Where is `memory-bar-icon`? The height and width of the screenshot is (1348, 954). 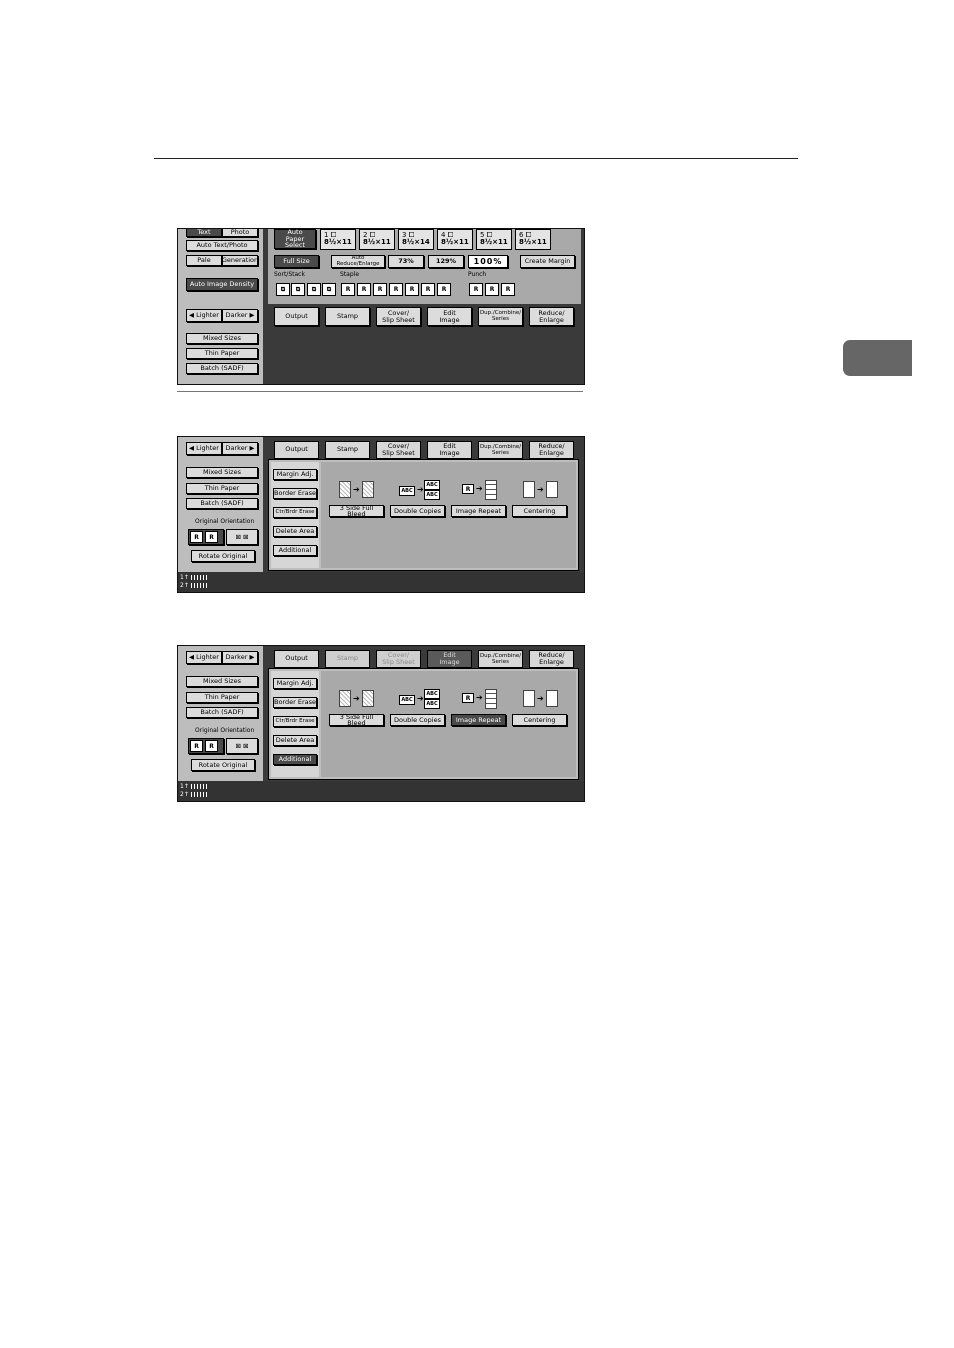 memory-bar-icon is located at coordinates (199, 794).